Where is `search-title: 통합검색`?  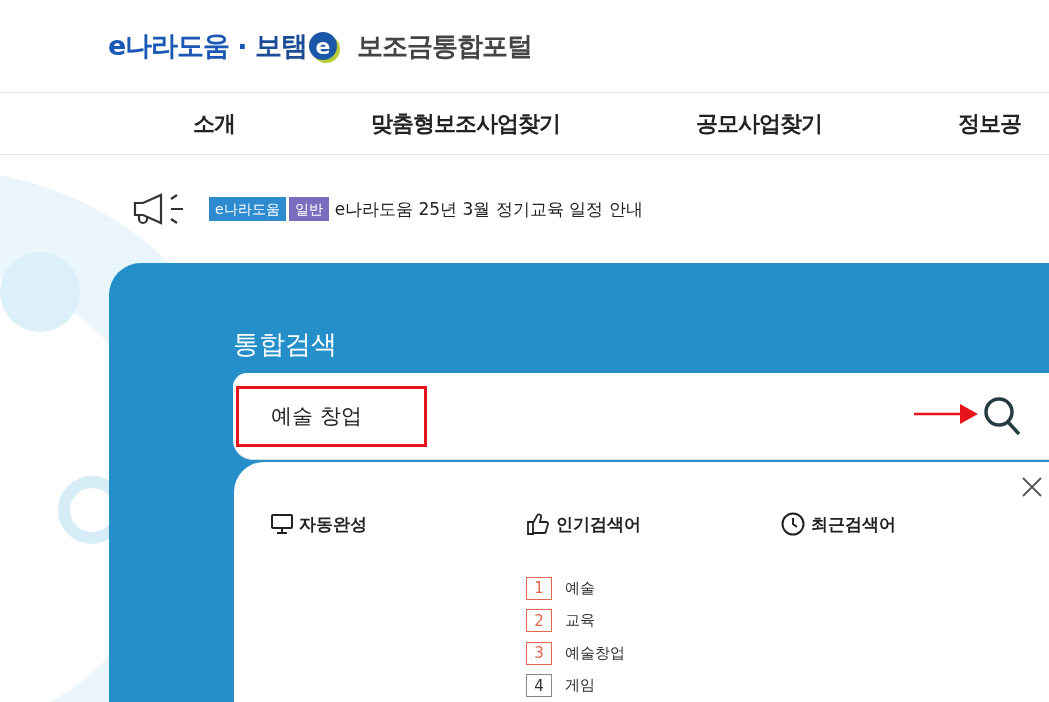 search-title: 통합검색 is located at coordinates (285, 345).